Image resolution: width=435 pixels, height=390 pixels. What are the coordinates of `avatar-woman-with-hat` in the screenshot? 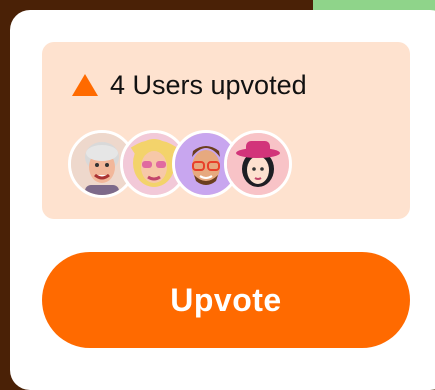 It's located at (258, 164).